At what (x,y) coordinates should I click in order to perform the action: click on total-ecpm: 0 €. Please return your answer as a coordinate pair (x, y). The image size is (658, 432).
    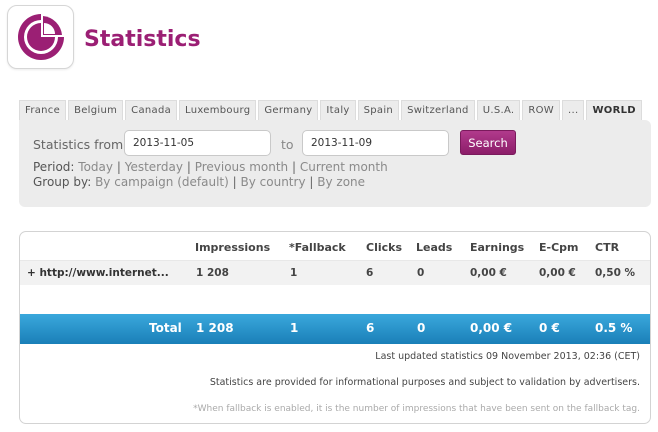
    Looking at the image, I should click on (549, 328).